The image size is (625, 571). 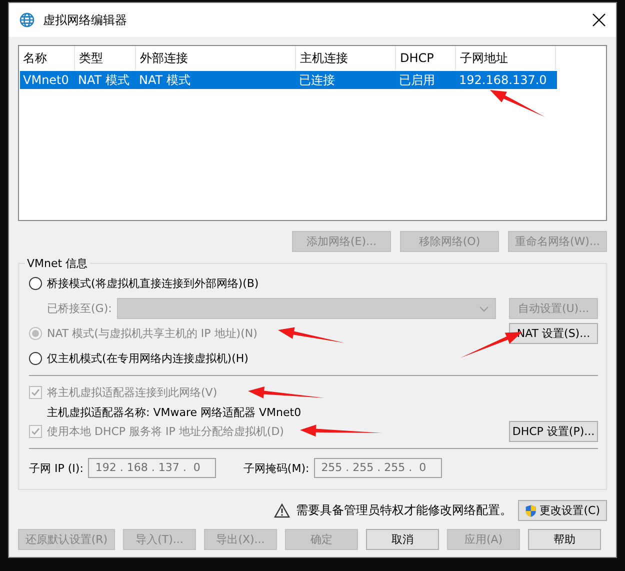 I want to click on column-header: DHCP, so click(x=426, y=58).